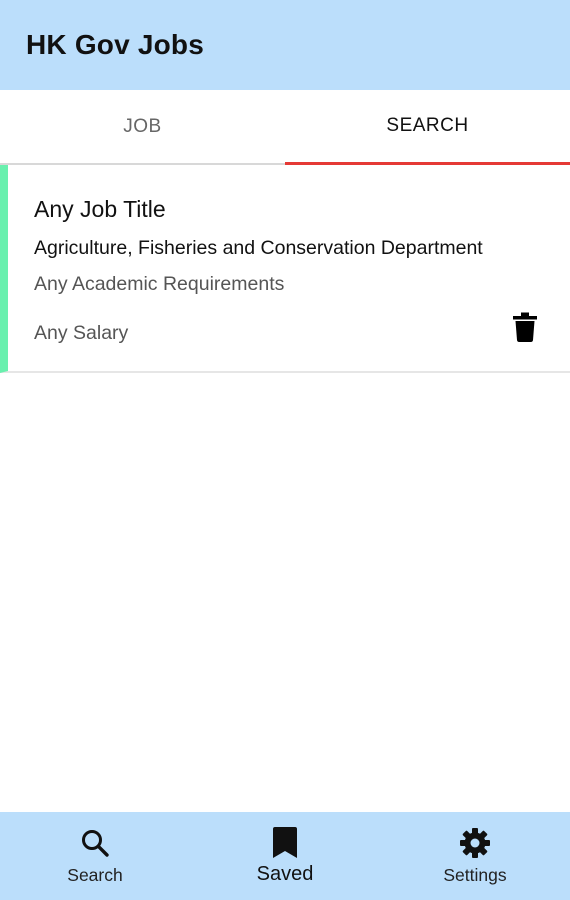  Describe the element at coordinates (95, 875) in the screenshot. I see `nav-search-label: Search` at that location.